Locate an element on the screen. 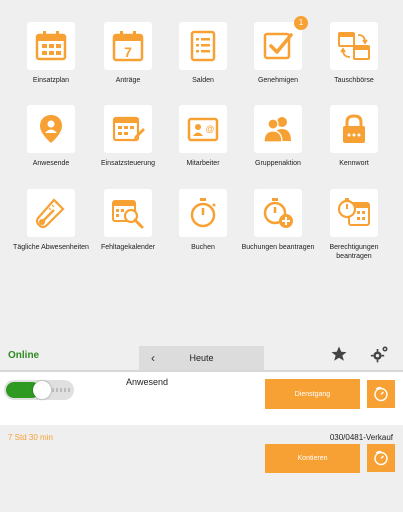  tile-genehmigen: 1 Genehmigen is located at coordinates (278, 50).